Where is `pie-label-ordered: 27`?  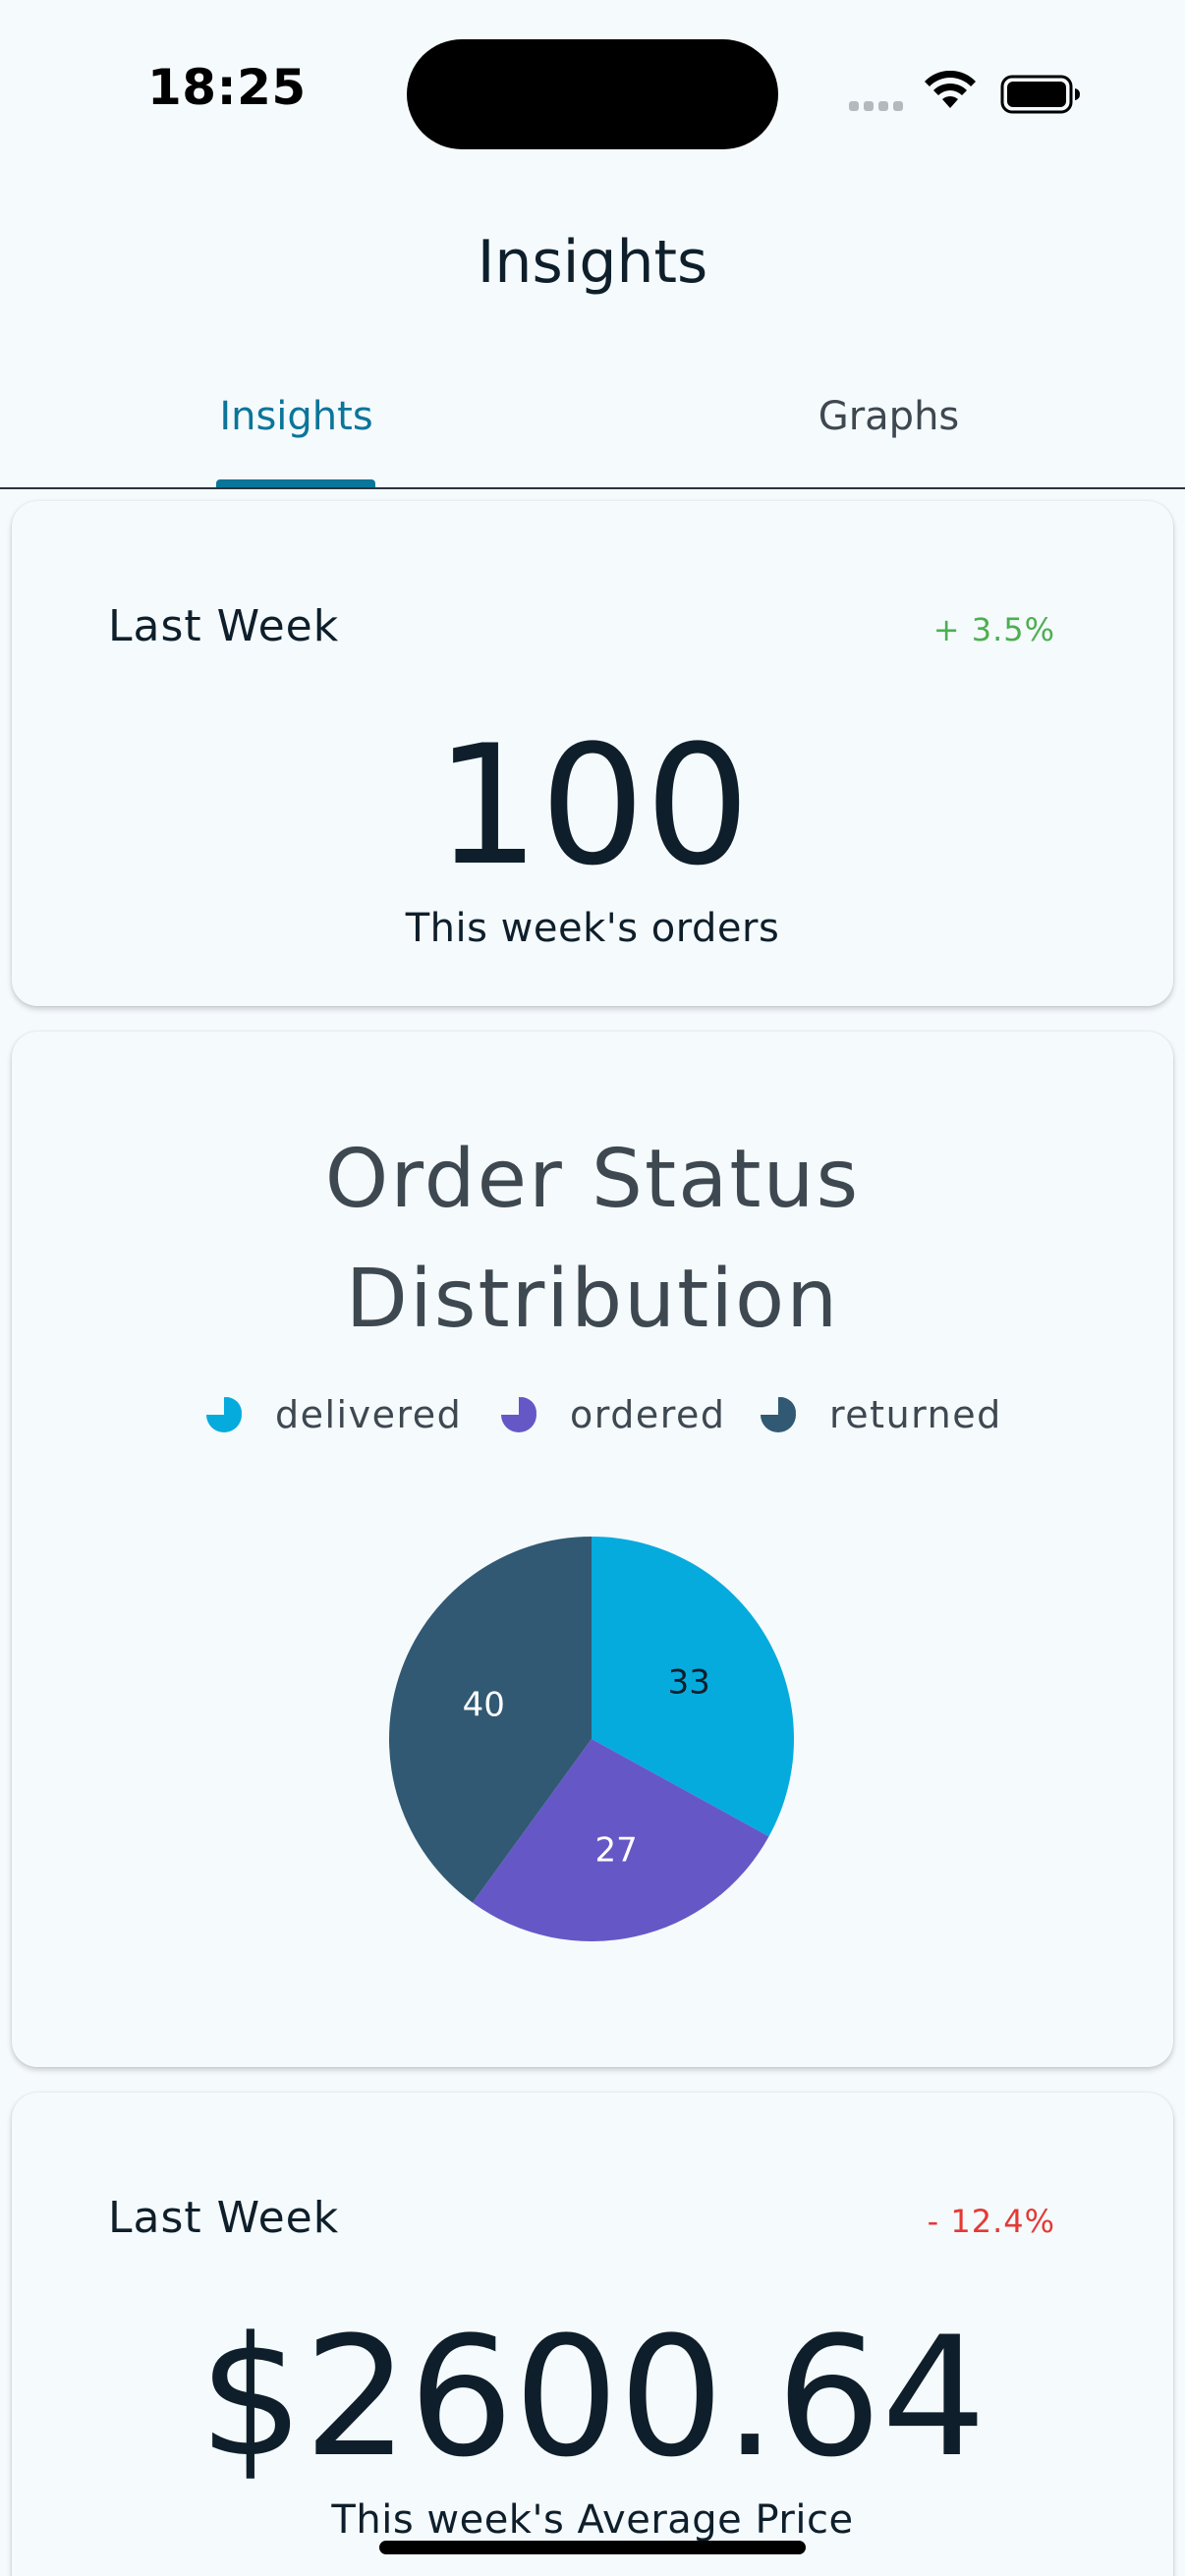
pie-label-ordered: 27 is located at coordinates (617, 1851).